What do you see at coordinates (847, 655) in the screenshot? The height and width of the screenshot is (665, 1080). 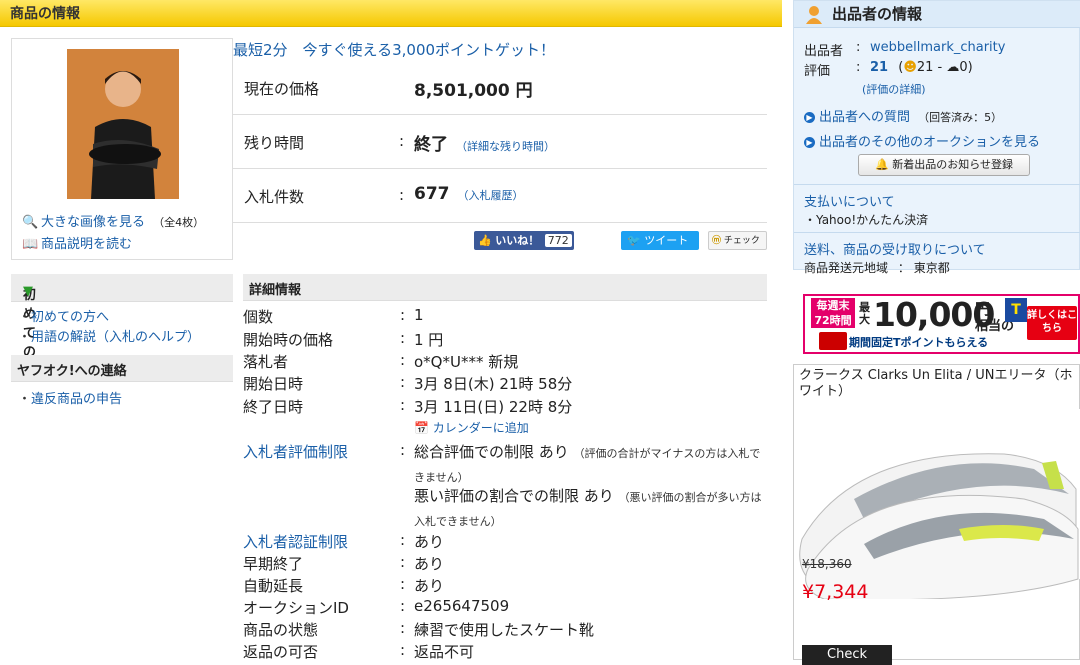 I see `ad-check-button: Check` at bounding box center [847, 655].